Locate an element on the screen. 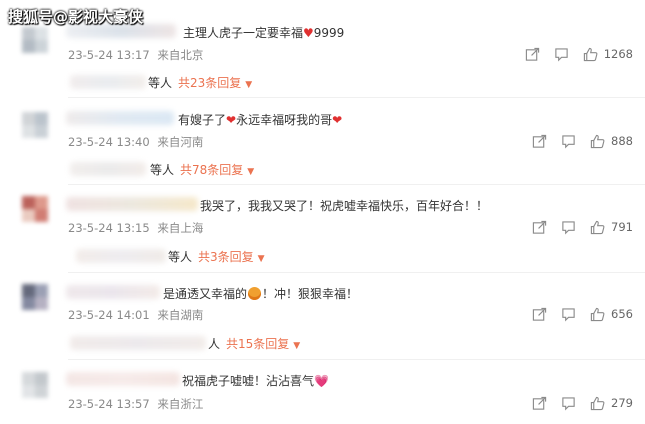 The image size is (645, 424). like-count: 791 is located at coordinates (622, 227).